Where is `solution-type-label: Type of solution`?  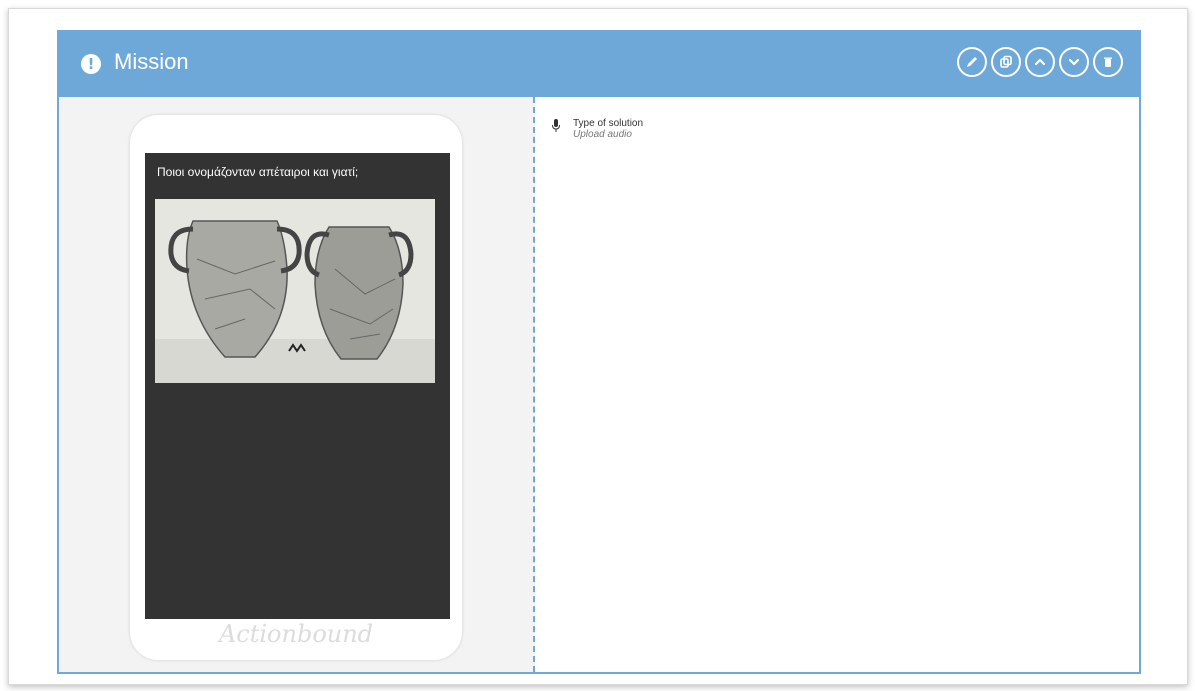
solution-type-label: Type of solution is located at coordinates (608, 123).